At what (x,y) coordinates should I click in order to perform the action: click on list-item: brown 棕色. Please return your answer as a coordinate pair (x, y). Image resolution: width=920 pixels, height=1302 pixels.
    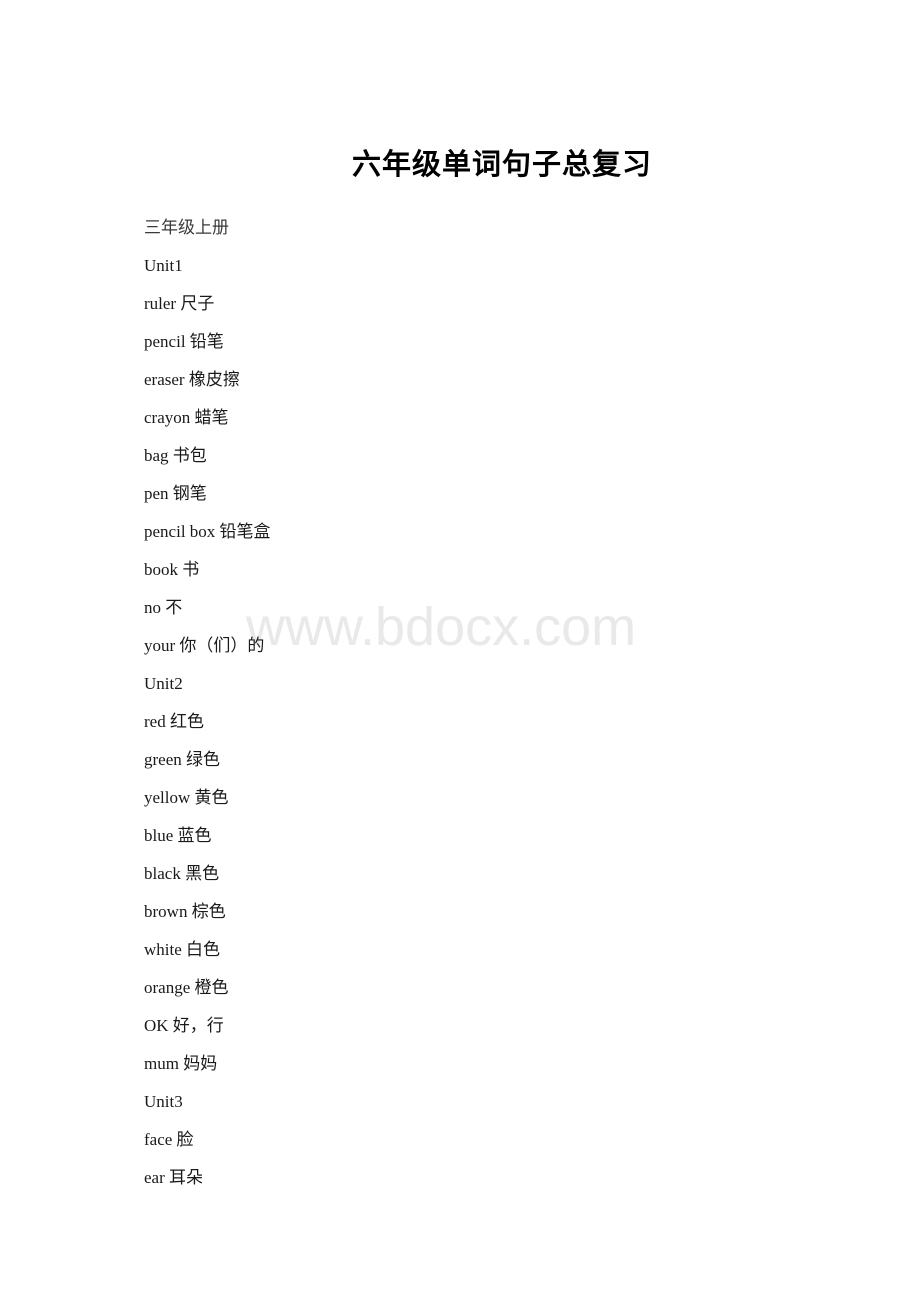
    Looking at the image, I should click on (185, 911).